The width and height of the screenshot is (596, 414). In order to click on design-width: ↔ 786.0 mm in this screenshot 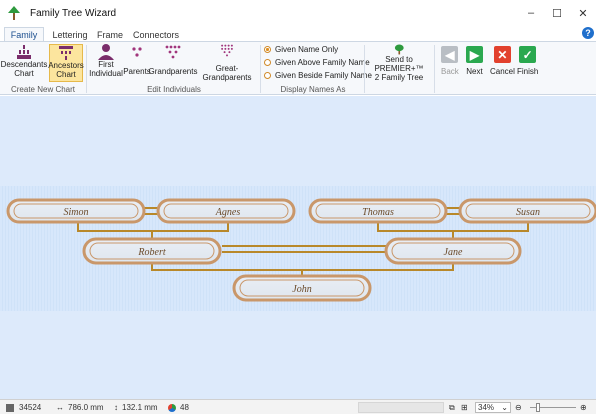, I will do `click(80, 407)`.